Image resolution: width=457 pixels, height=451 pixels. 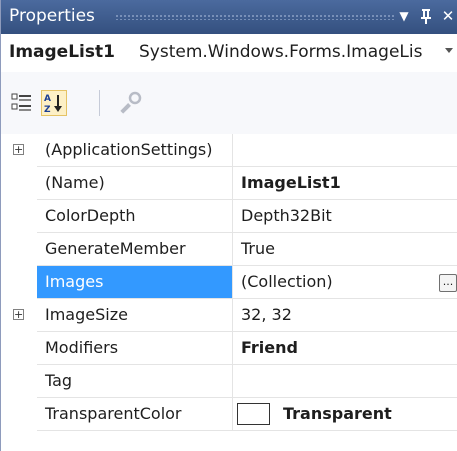 What do you see at coordinates (345, 183) in the screenshot?
I see `property-value: ImageList1` at bounding box center [345, 183].